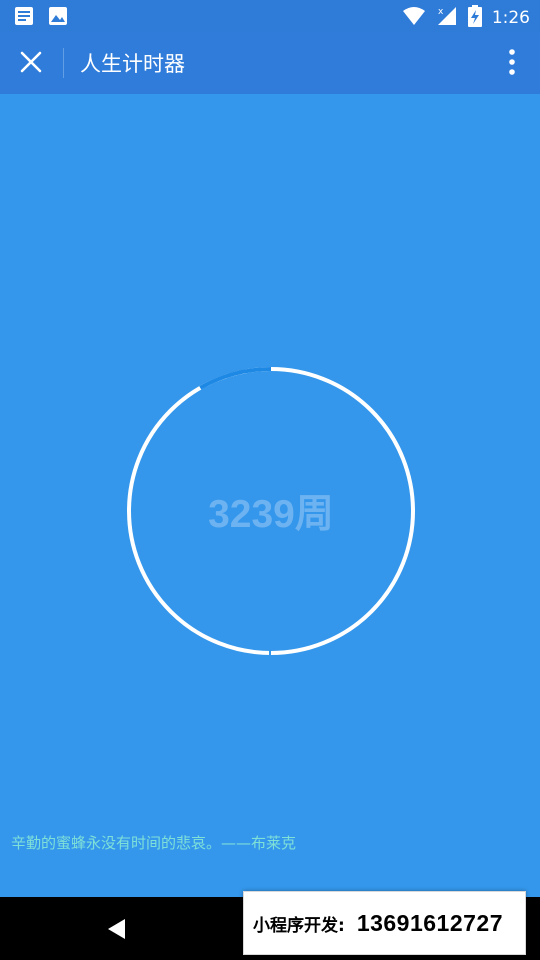 The width and height of the screenshot is (540, 960). What do you see at coordinates (474, 18) in the screenshot?
I see `battery-charging-icon` at bounding box center [474, 18].